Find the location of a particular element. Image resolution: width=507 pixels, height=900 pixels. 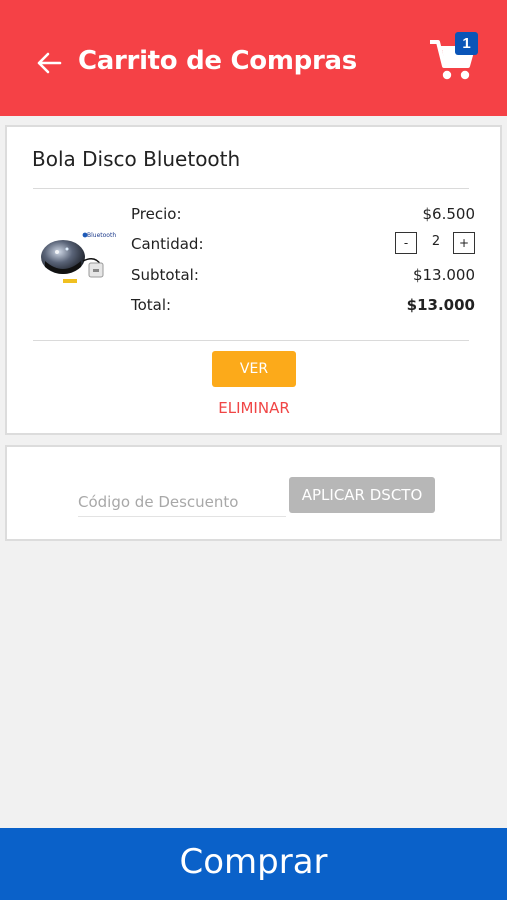

back-button is located at coordinates (49, 63).